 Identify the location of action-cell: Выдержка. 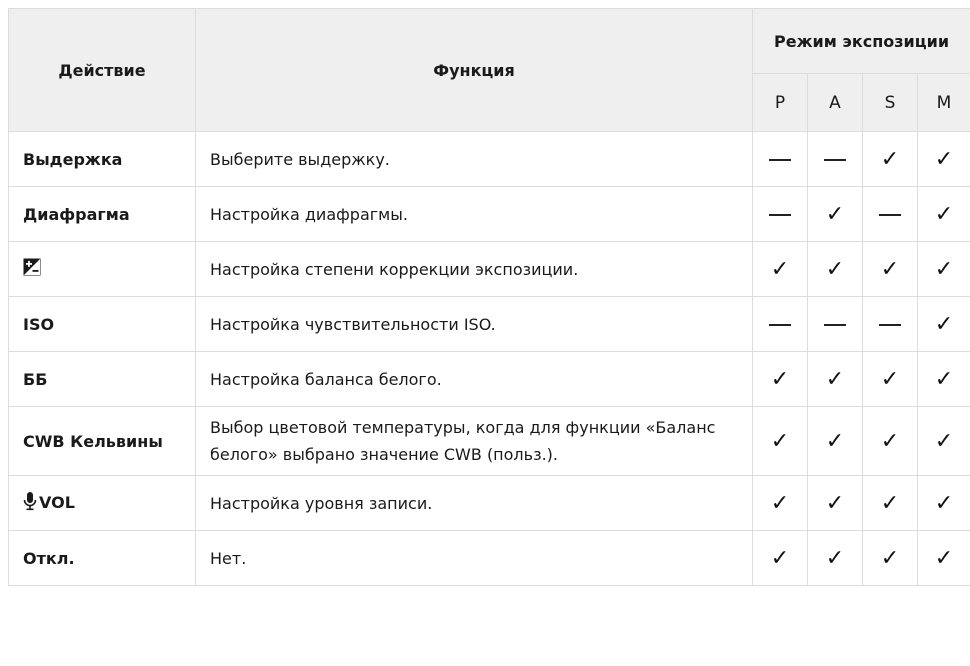
(102, 159).